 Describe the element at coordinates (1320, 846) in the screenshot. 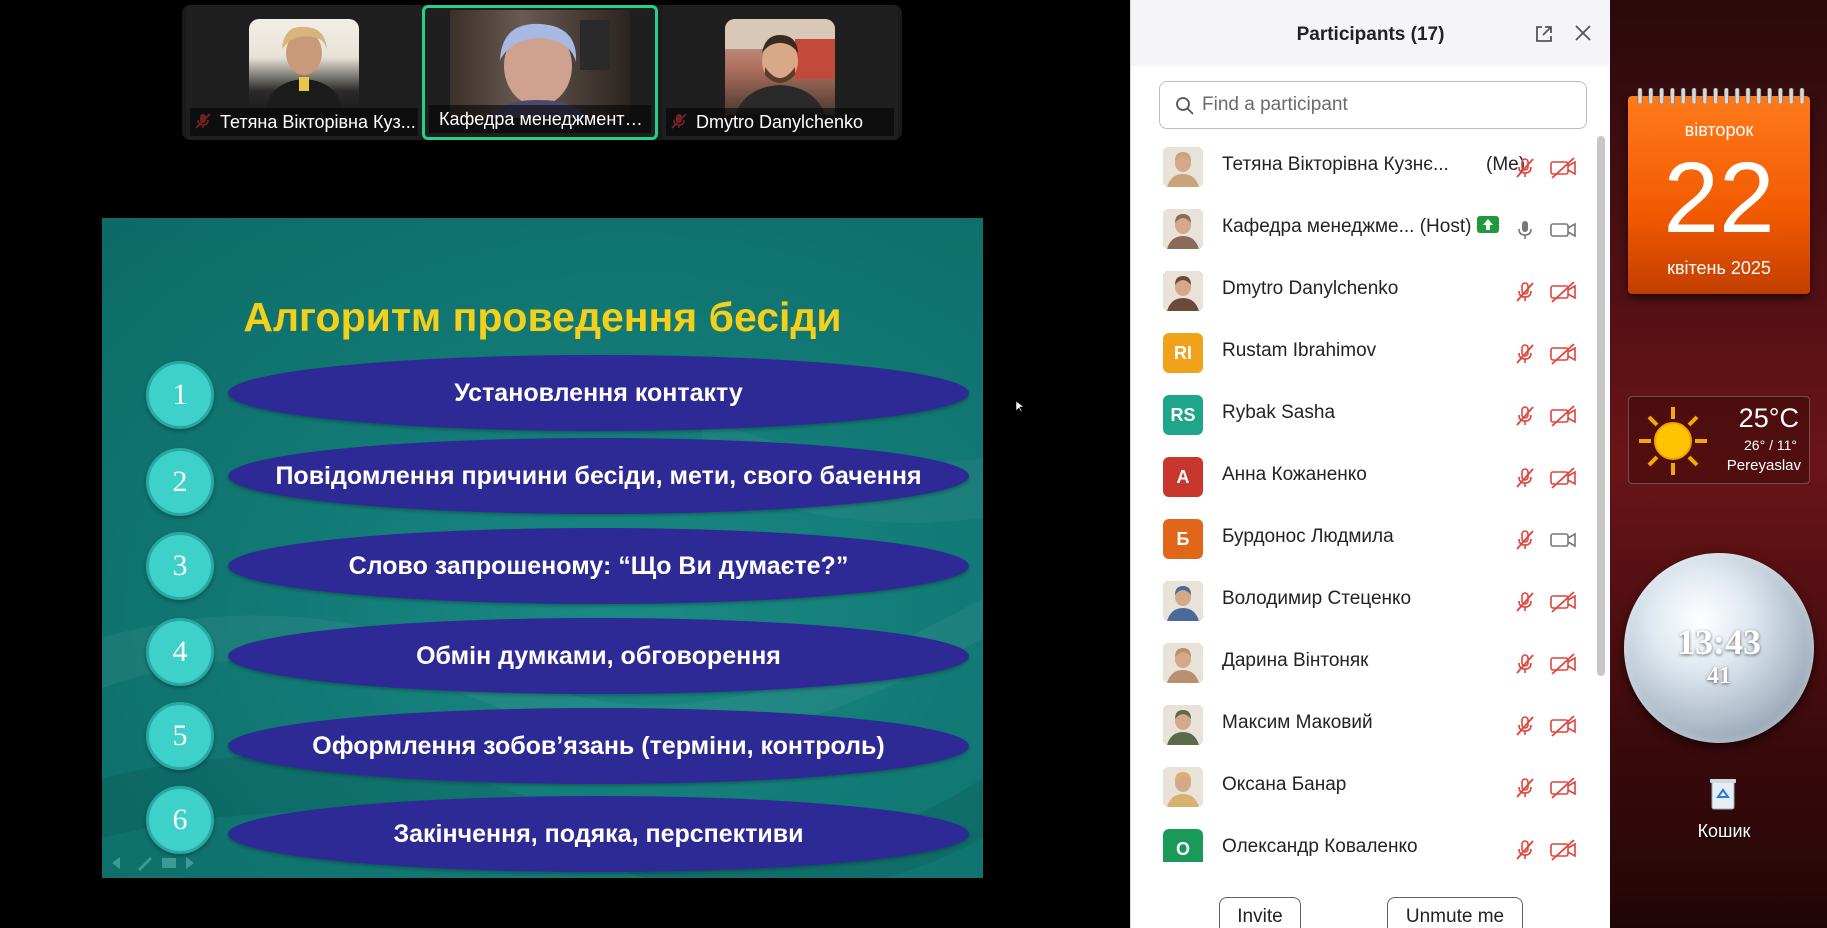

I see `participant-name-text: Олександр Коваленко` at that location.